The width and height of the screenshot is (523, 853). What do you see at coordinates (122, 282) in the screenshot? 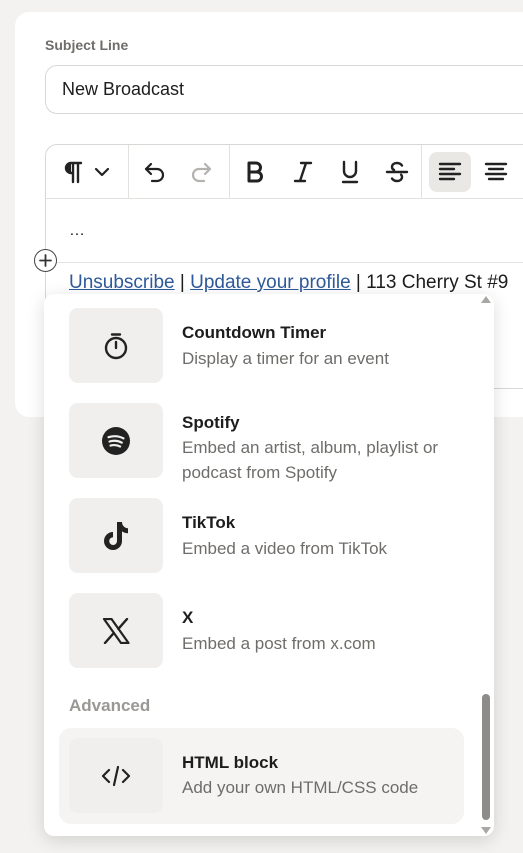
I see `unsubscribe-link: Unsubscribe` at bounding box center [122, 282].